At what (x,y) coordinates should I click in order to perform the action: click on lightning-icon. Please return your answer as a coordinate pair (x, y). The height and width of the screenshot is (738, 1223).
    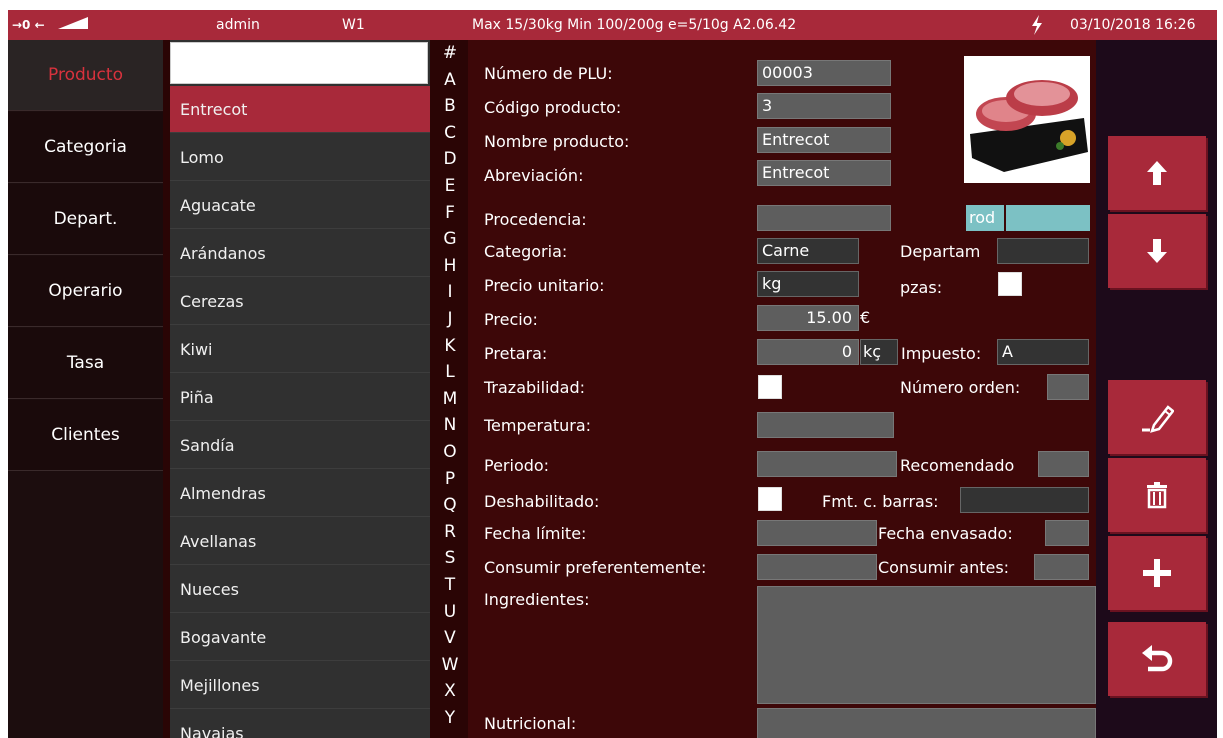
    Looking at the image, I should click on (1037, 27).